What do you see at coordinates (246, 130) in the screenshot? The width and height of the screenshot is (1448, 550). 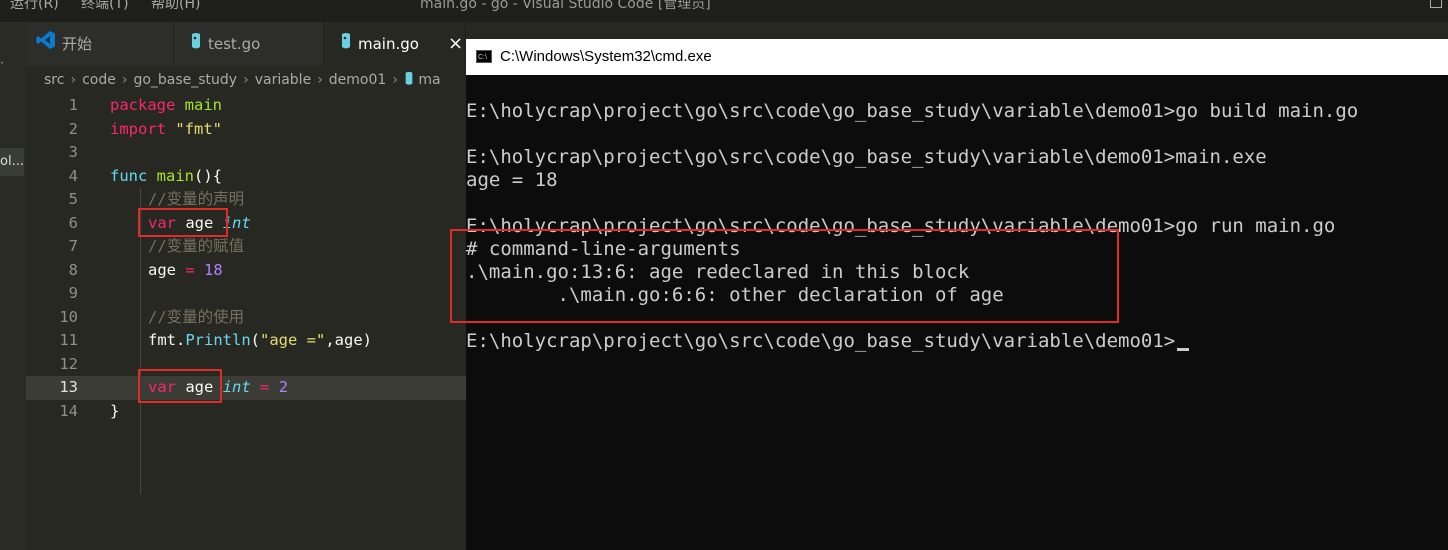 I see `code-line: 2 import "fmt"` at bounding box center [246, 130].